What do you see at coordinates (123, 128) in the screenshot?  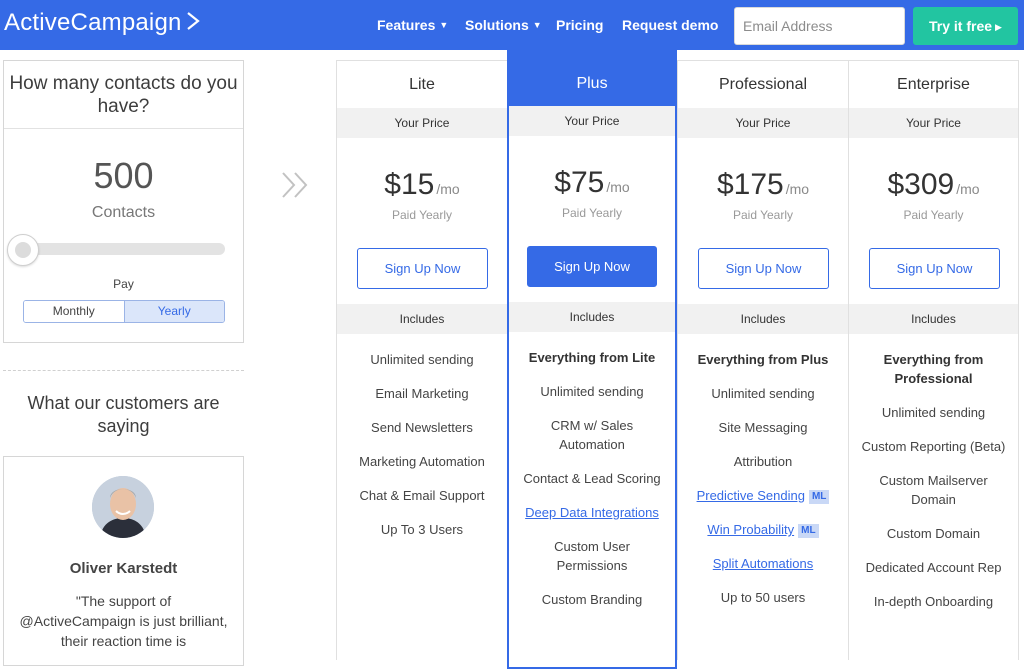 I see `divider` at bounding box center [123, 128].